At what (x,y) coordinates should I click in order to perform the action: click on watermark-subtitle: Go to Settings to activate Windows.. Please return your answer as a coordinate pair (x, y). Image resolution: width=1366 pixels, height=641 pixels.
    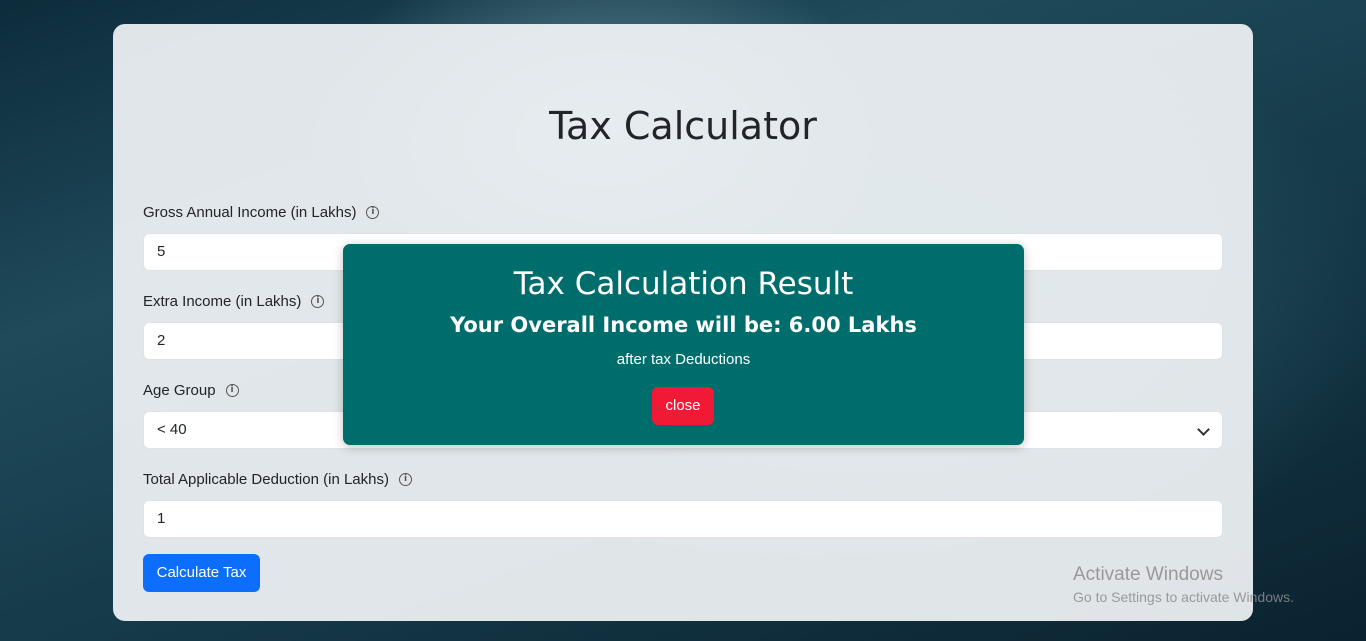
    Looking at the image, I should click on (1183, 597).